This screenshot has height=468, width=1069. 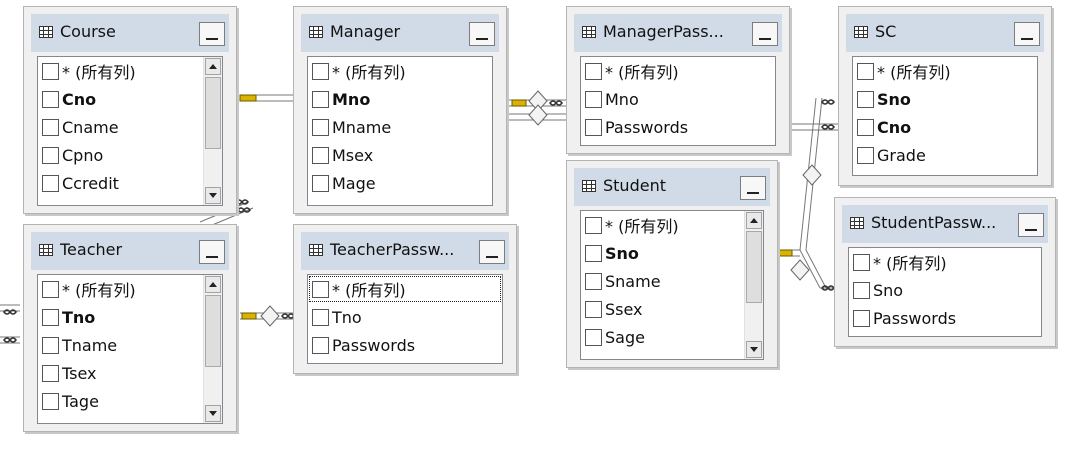 I want to click on table-teacher-passwords: TeacherPassw... * (所有列) Tno Passwords, so click(x=405, y=299).